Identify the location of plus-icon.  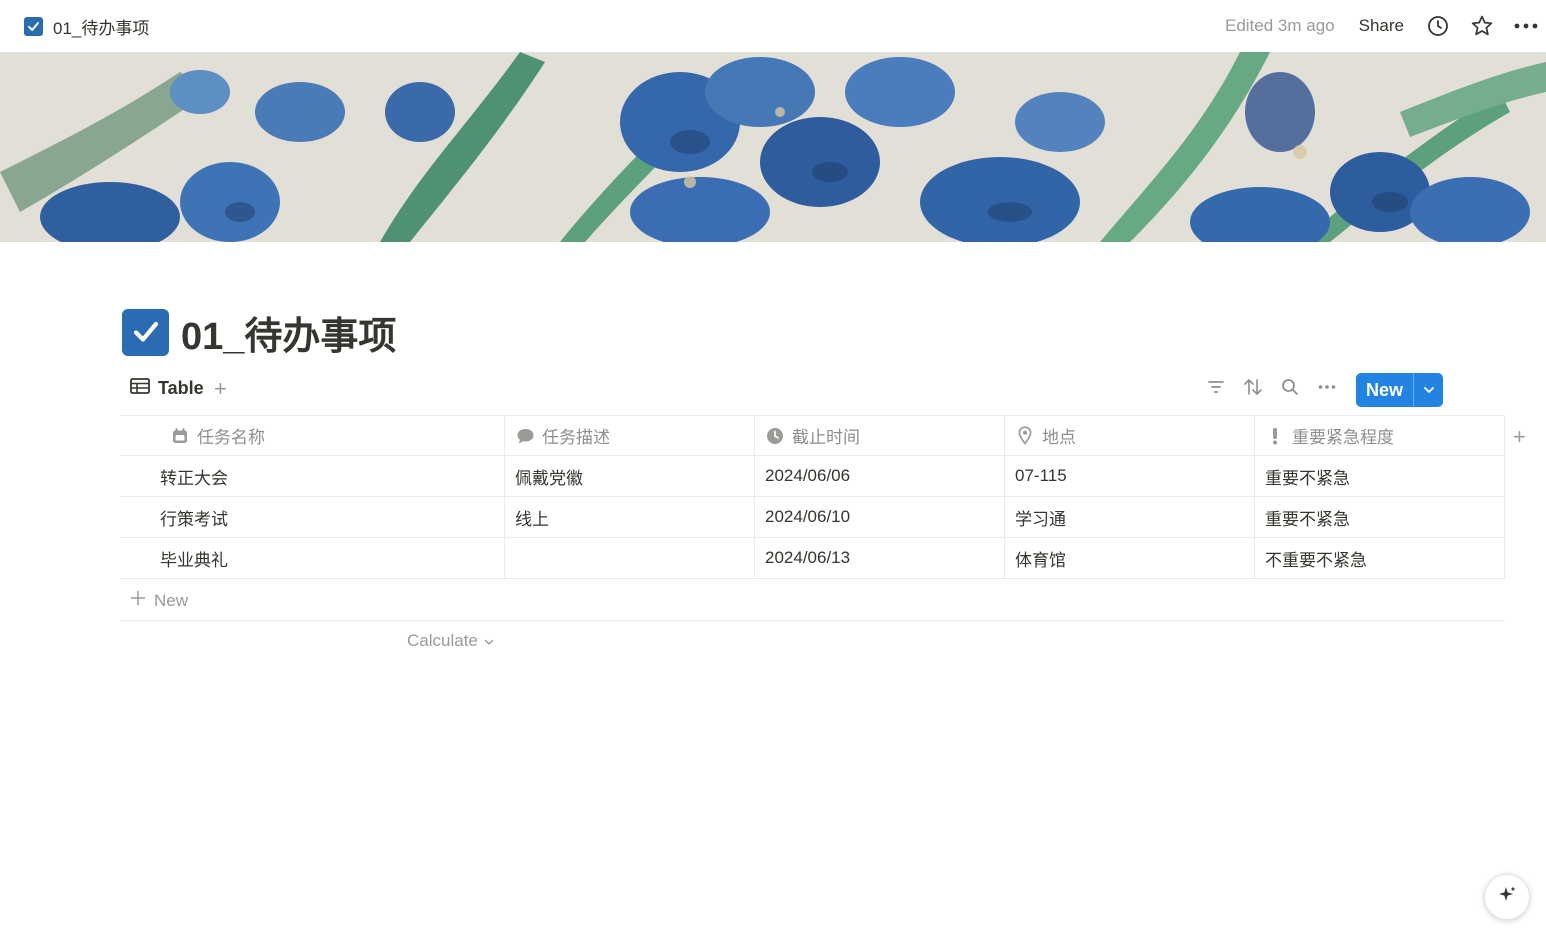
(138, 600).